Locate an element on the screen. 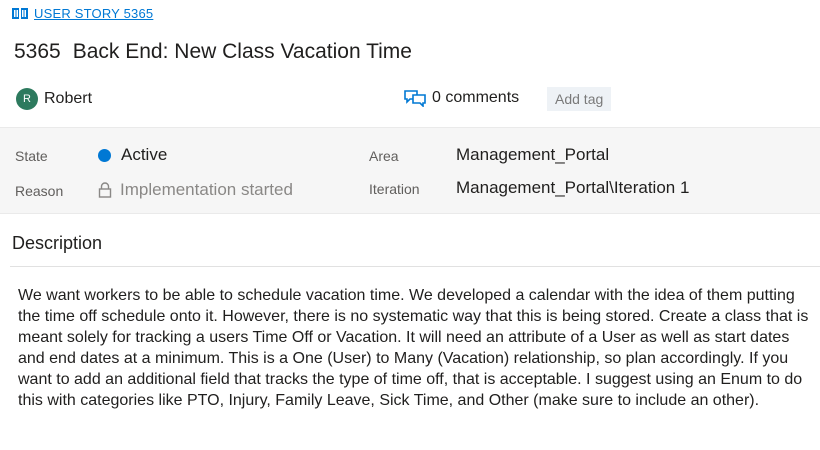 The image size is (820, 450). iteration-label: Iteration is located at coordinates (394, 189).